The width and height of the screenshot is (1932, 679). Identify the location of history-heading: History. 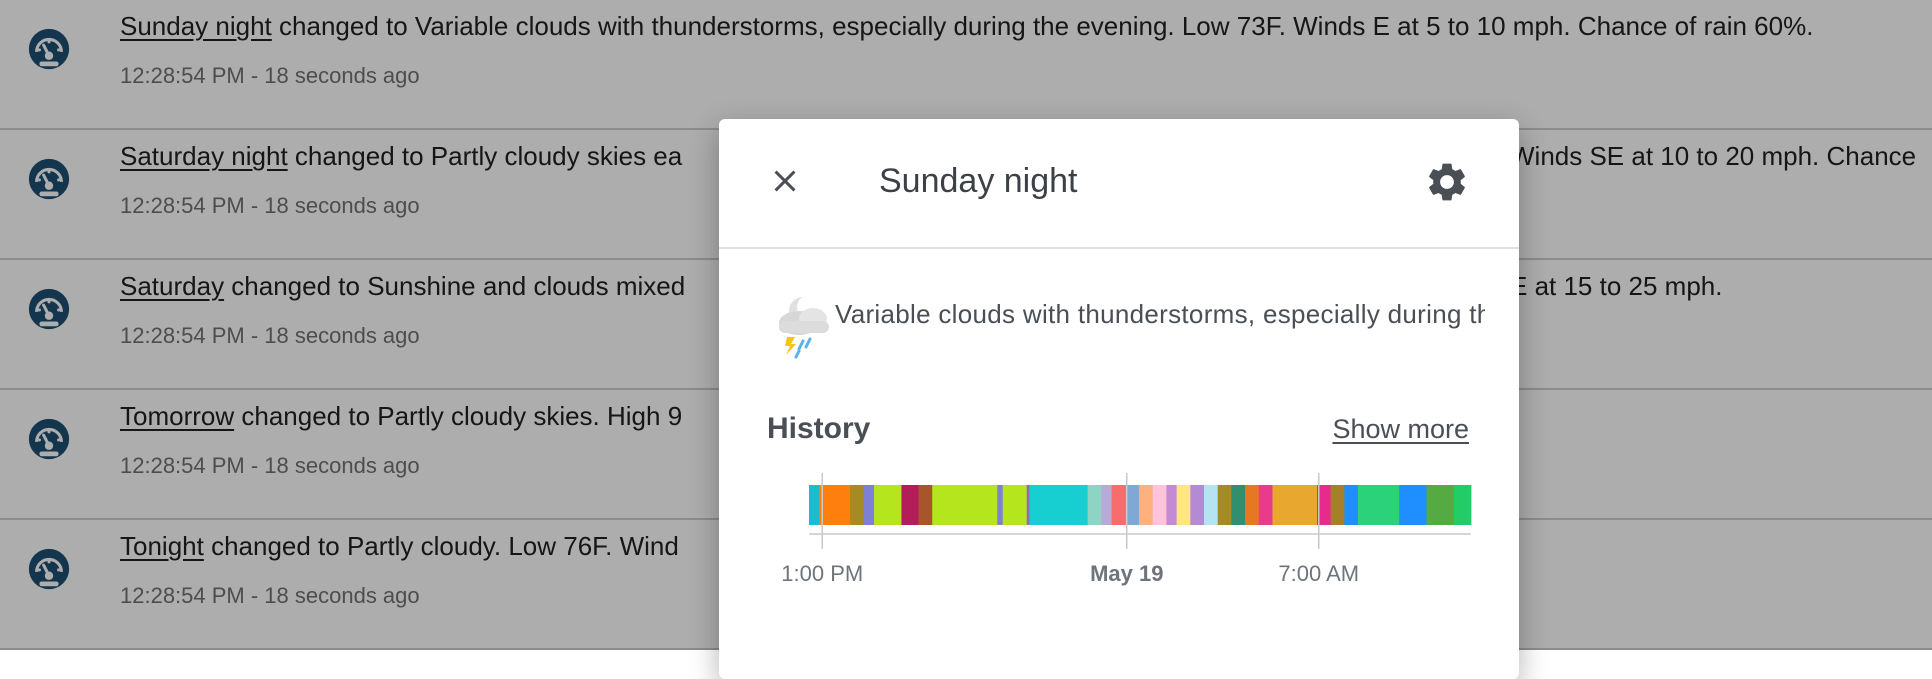
(819, 428).